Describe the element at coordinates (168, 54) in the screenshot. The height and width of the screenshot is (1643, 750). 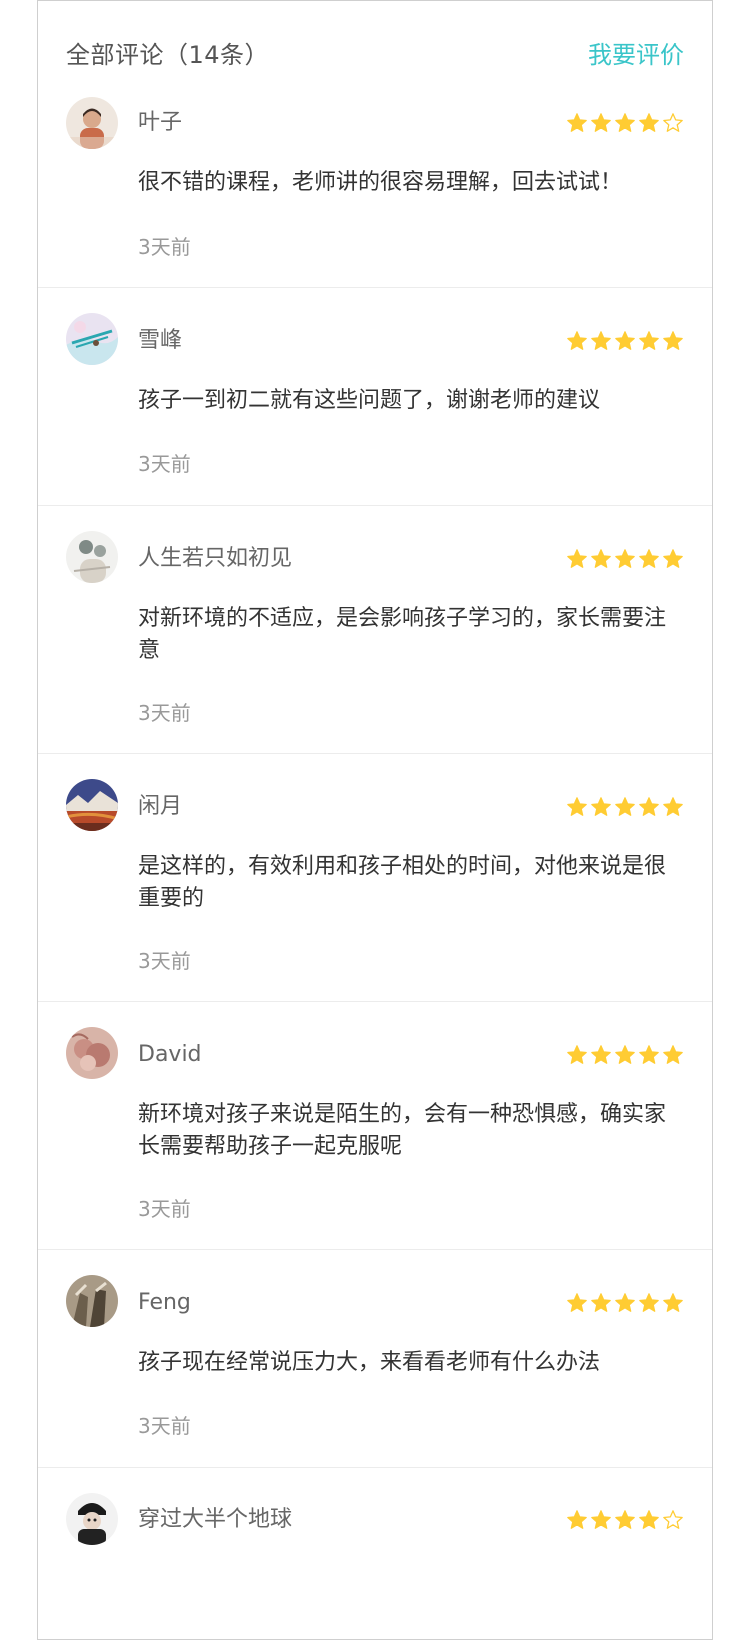
I see `comments-title: 全部评论（14条）` at that location.